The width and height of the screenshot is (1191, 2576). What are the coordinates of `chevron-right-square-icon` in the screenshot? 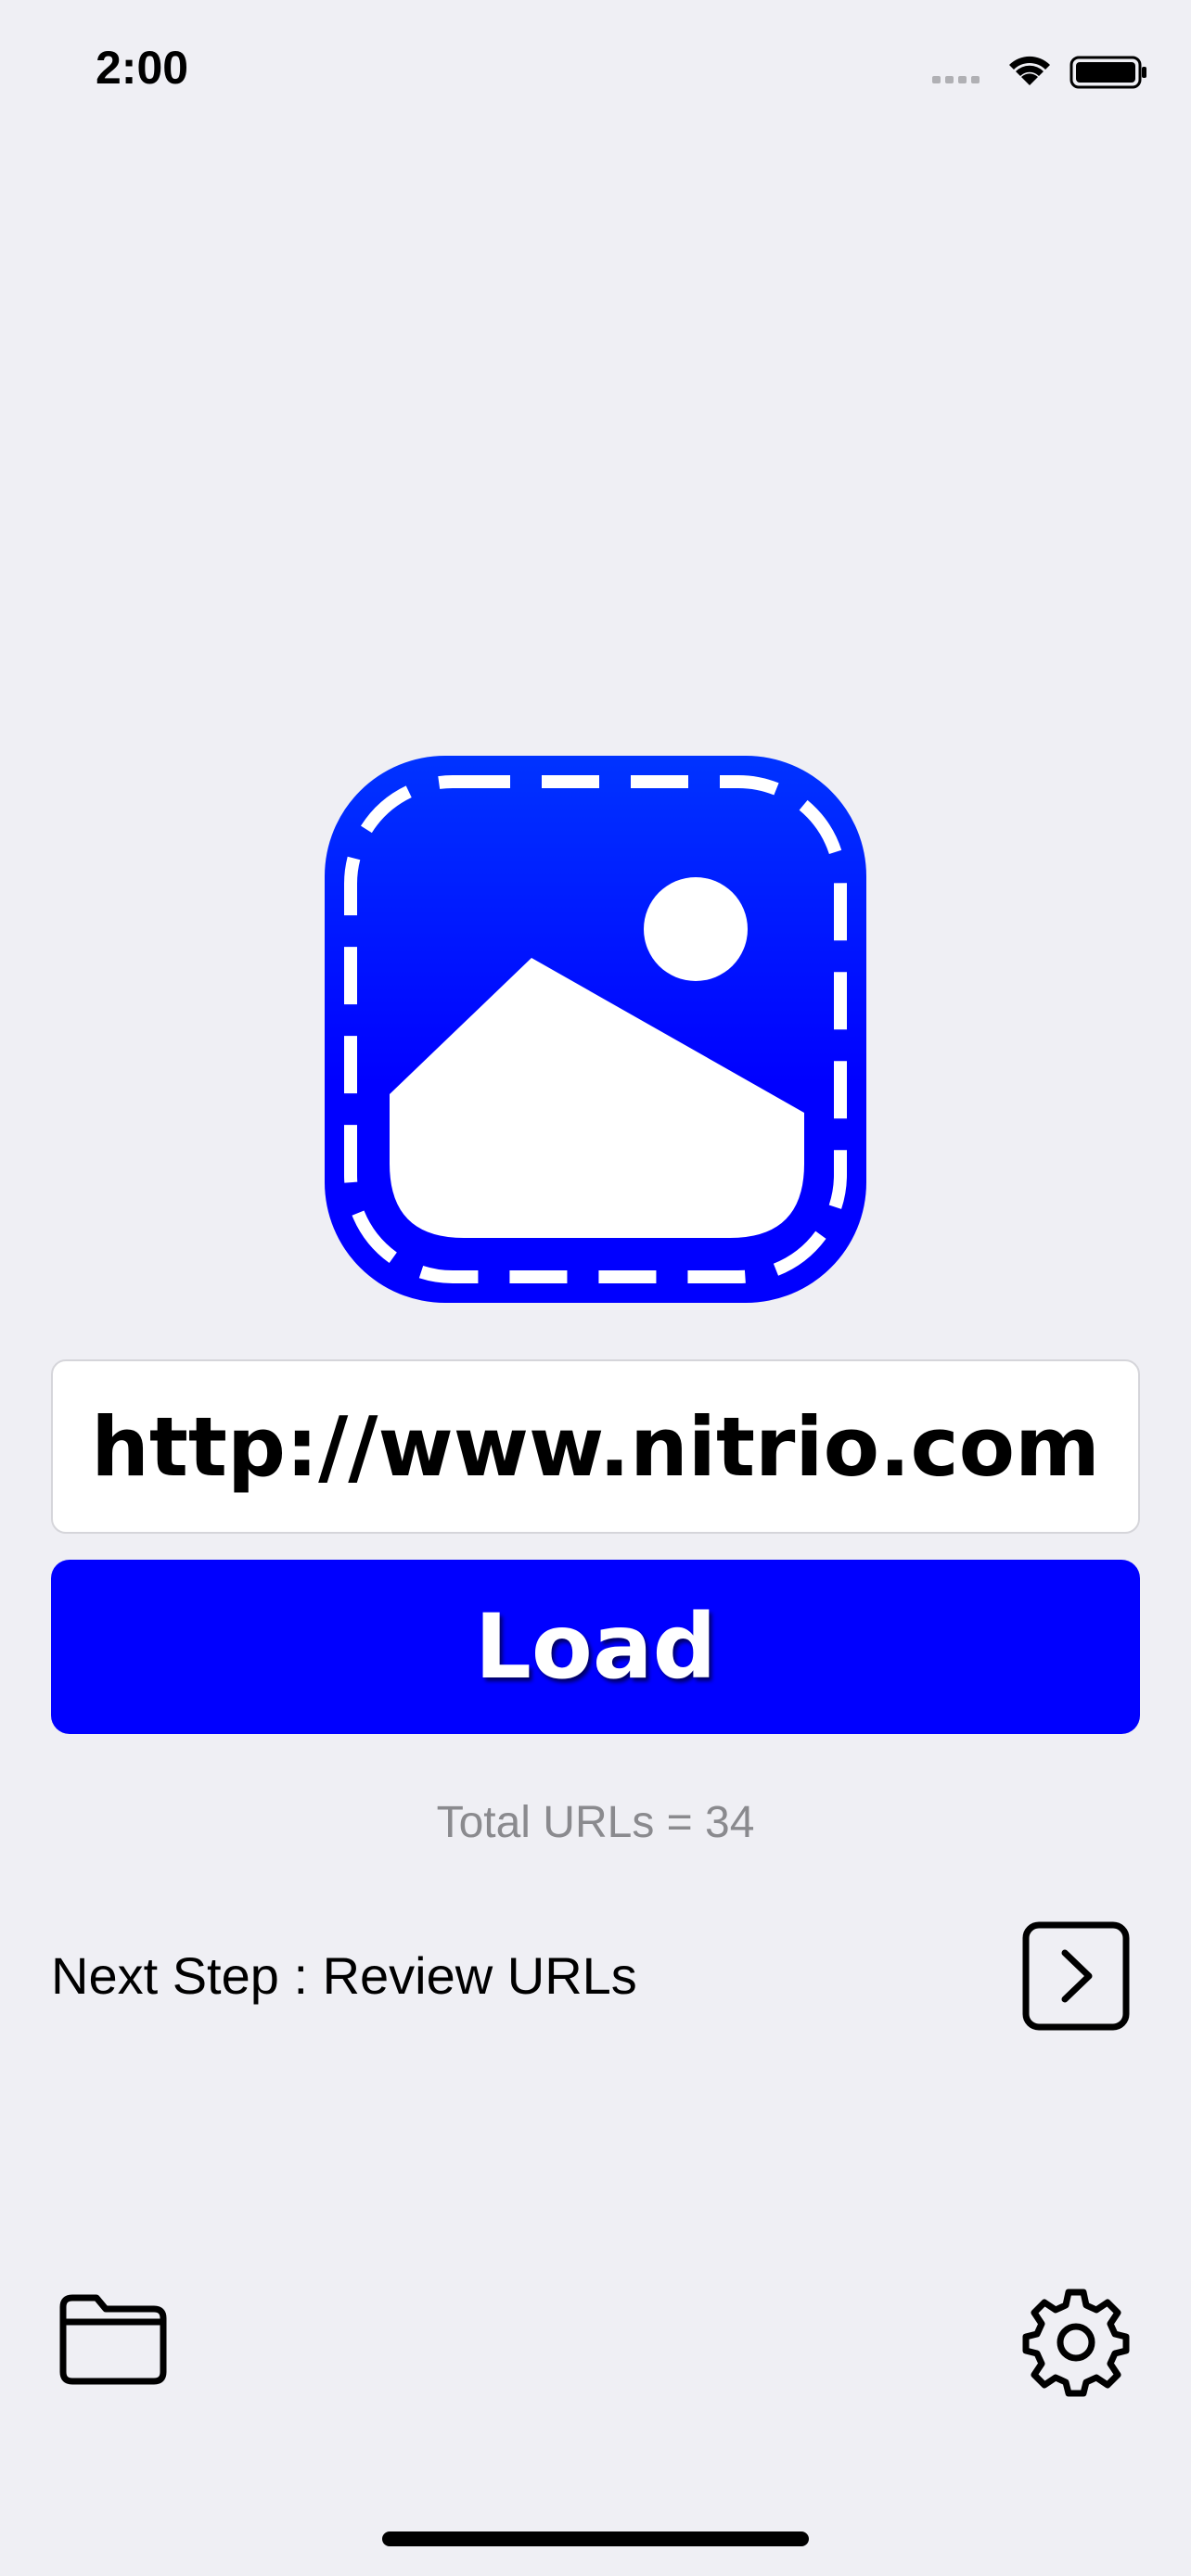 It's located at (1076, 1976).